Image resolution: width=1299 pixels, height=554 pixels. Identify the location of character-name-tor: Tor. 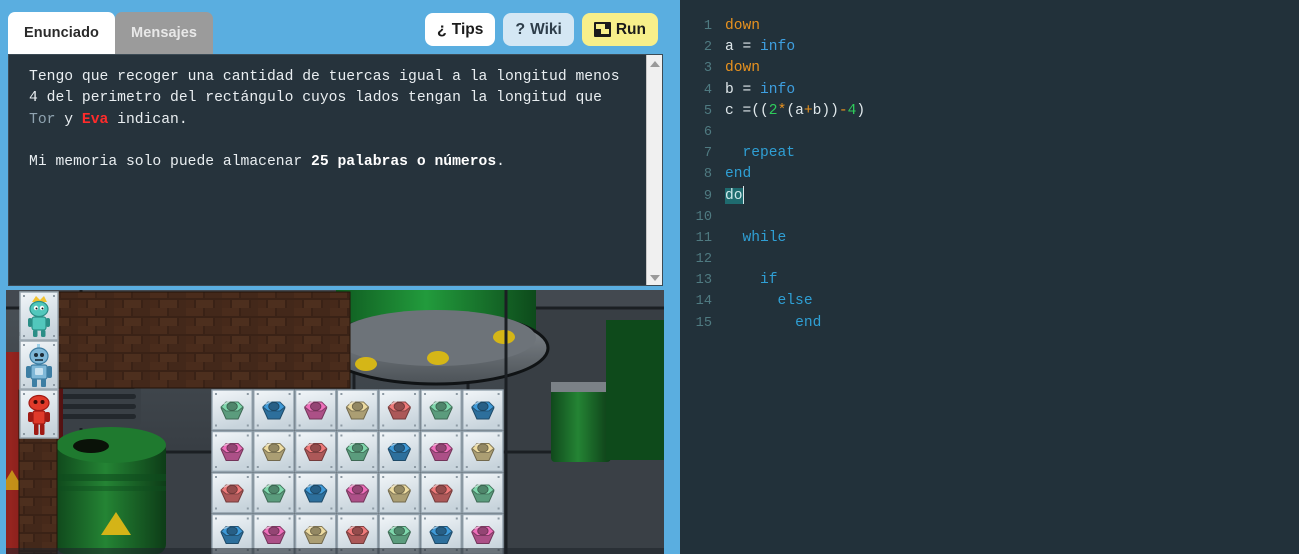
(42, 119).